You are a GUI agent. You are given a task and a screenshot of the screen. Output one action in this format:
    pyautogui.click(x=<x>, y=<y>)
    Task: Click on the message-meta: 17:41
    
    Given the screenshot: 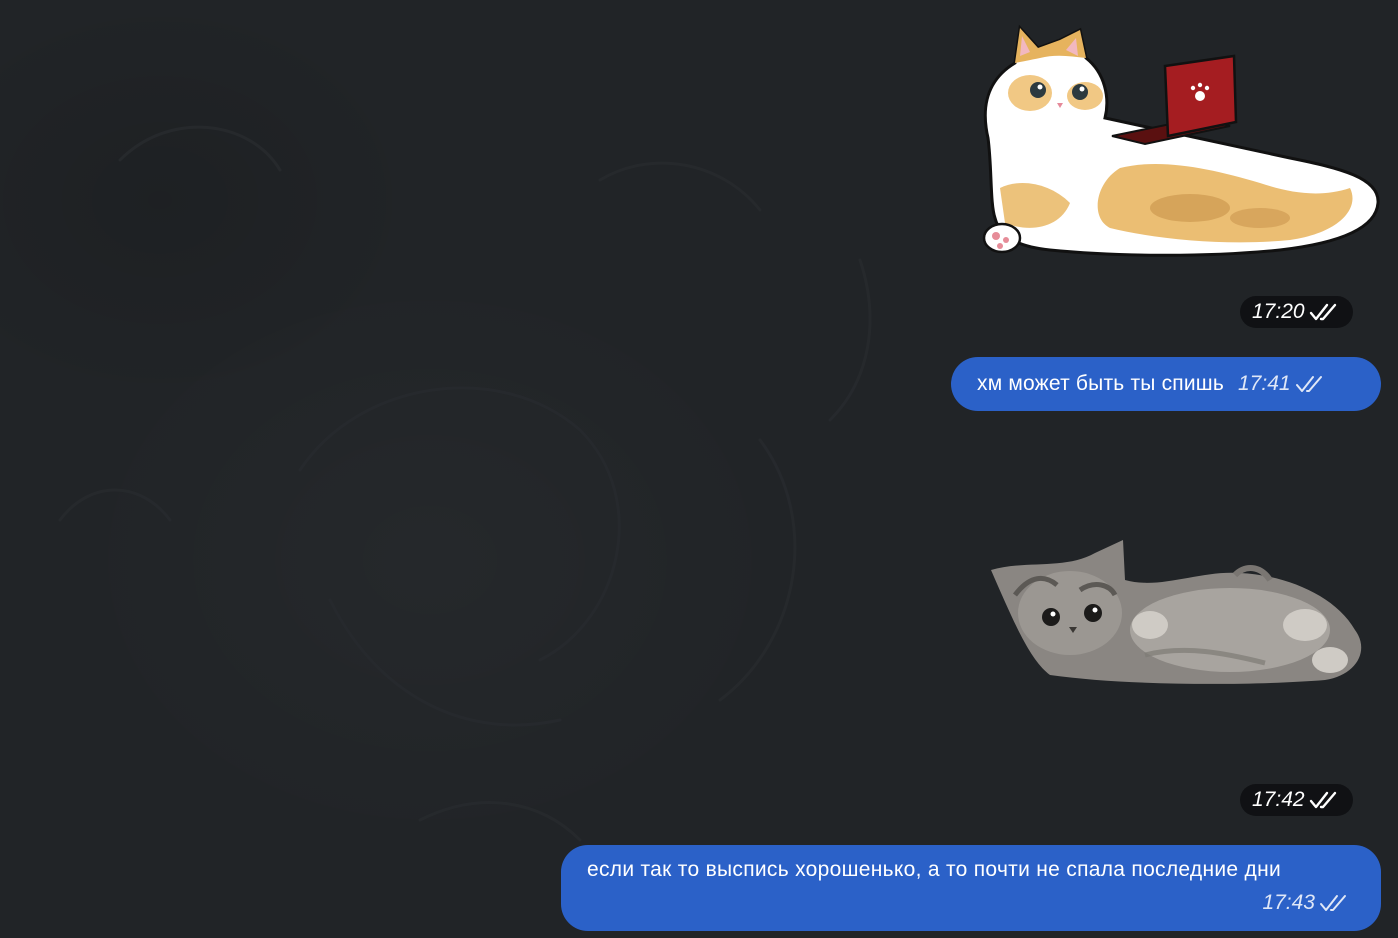 What is the action you would take?
    pyautogui.click(x=1282, y=384)
    